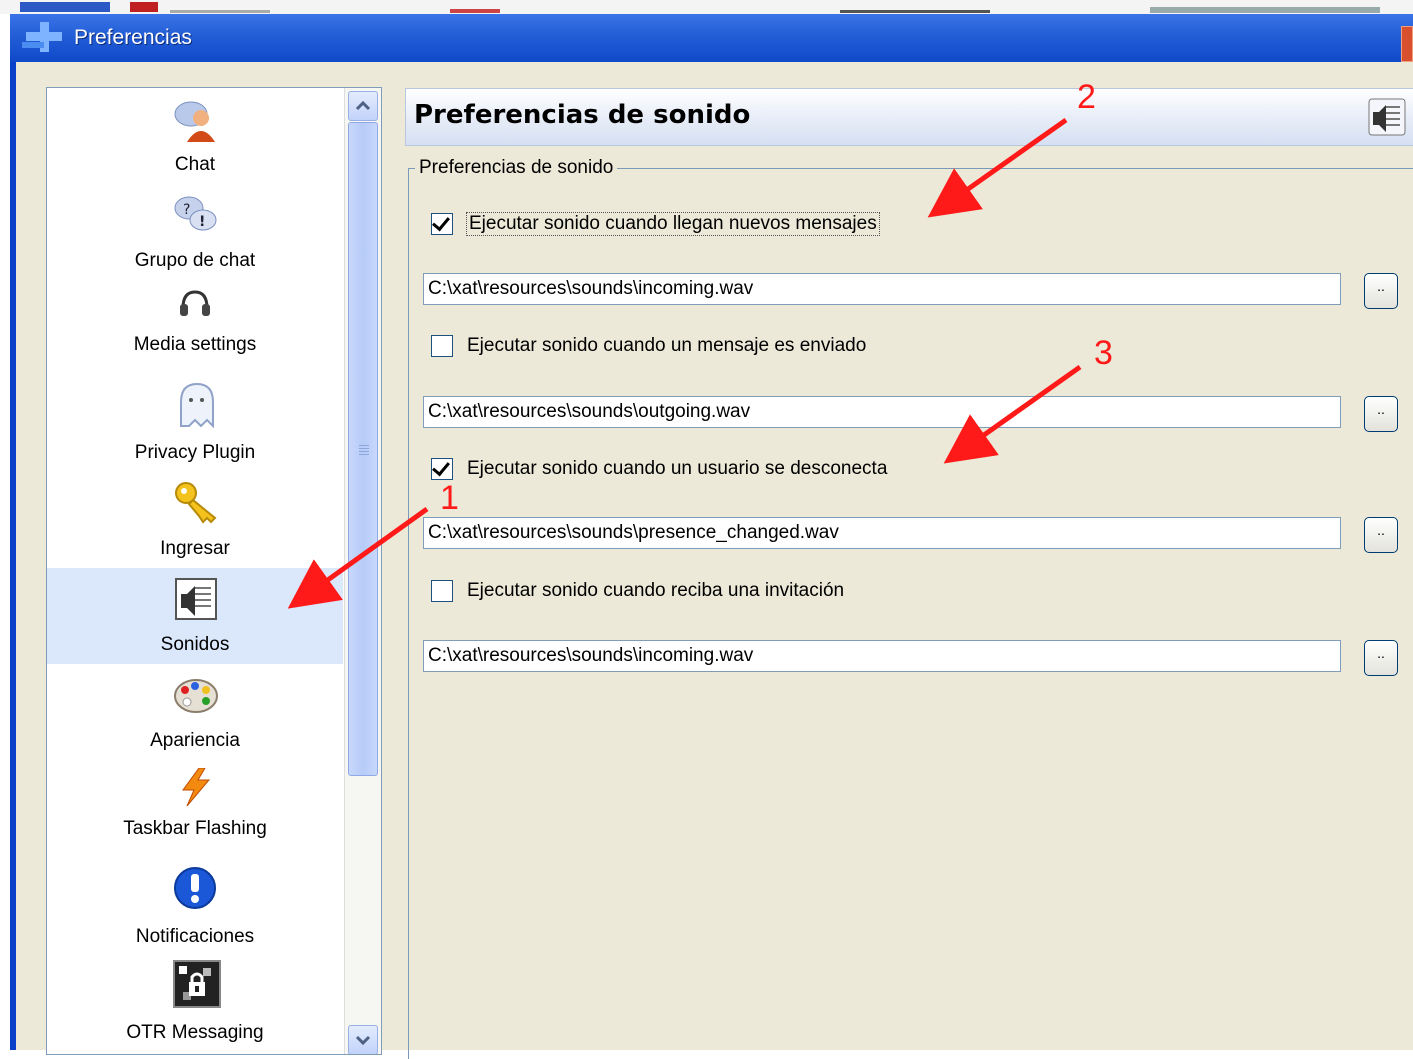 This screenshot has width=1413, height=1059. I want to click on nav-item-label: OTR Messaging, so click(195, 1032).